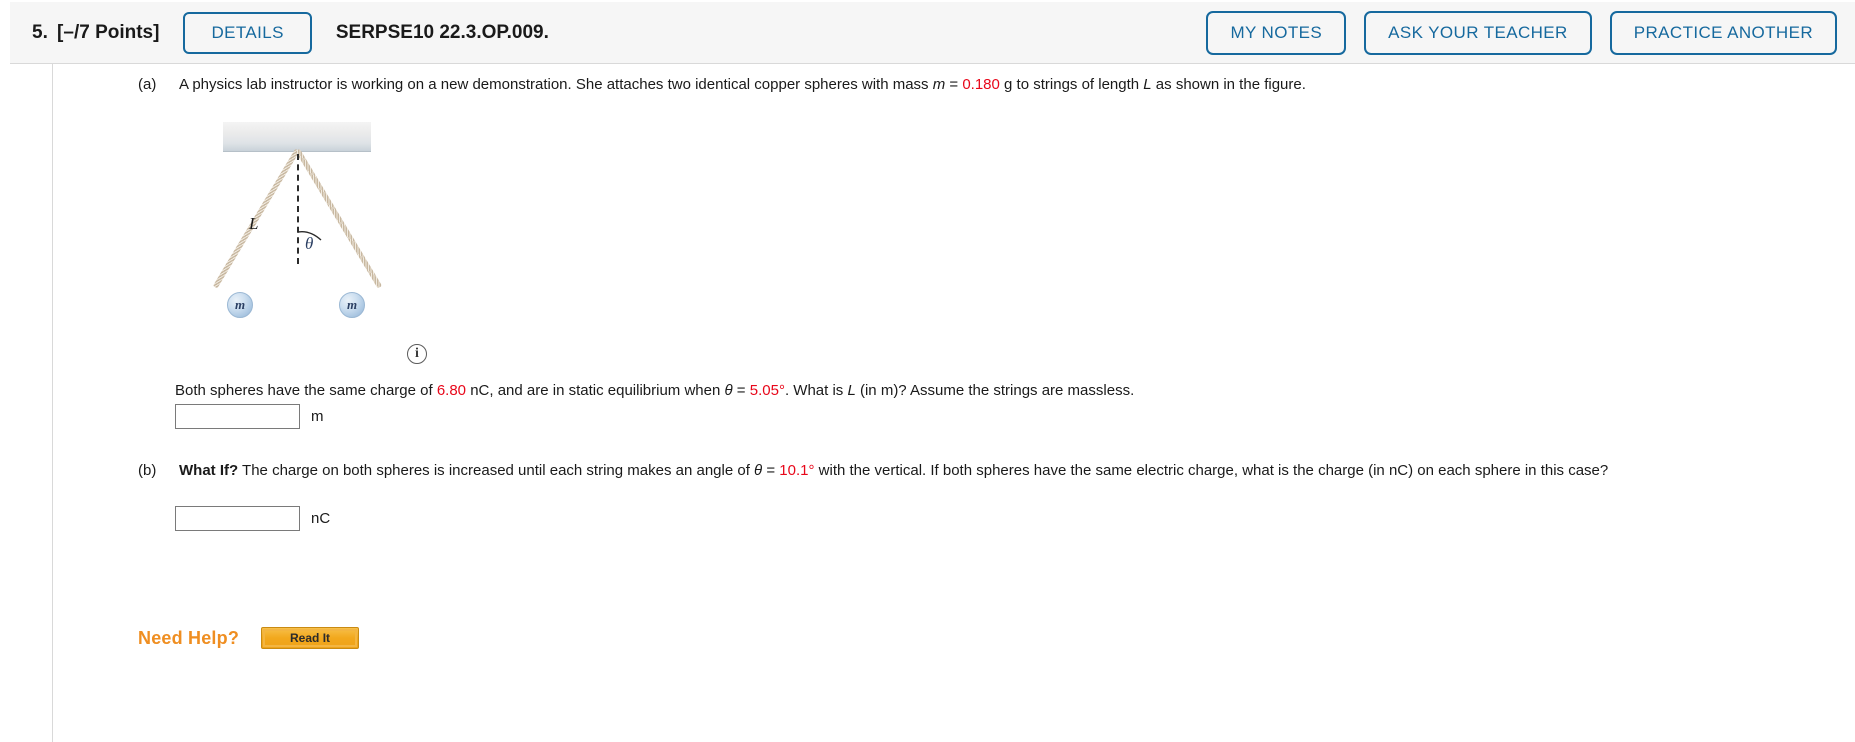  I want to click on part-a-label: (a), so click(147, 84).